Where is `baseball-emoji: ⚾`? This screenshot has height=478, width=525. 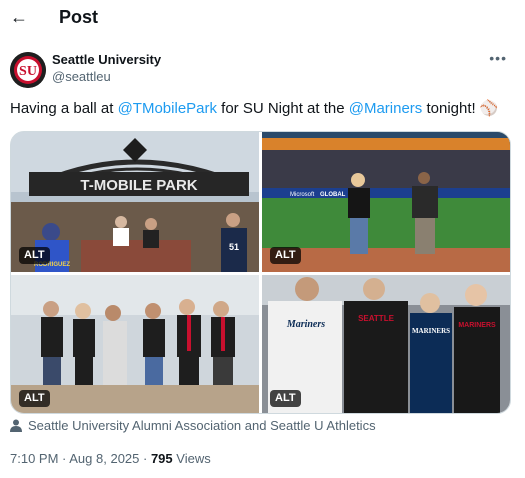 baseball-emoji: ⚾ is located at coordinates (489, 108).